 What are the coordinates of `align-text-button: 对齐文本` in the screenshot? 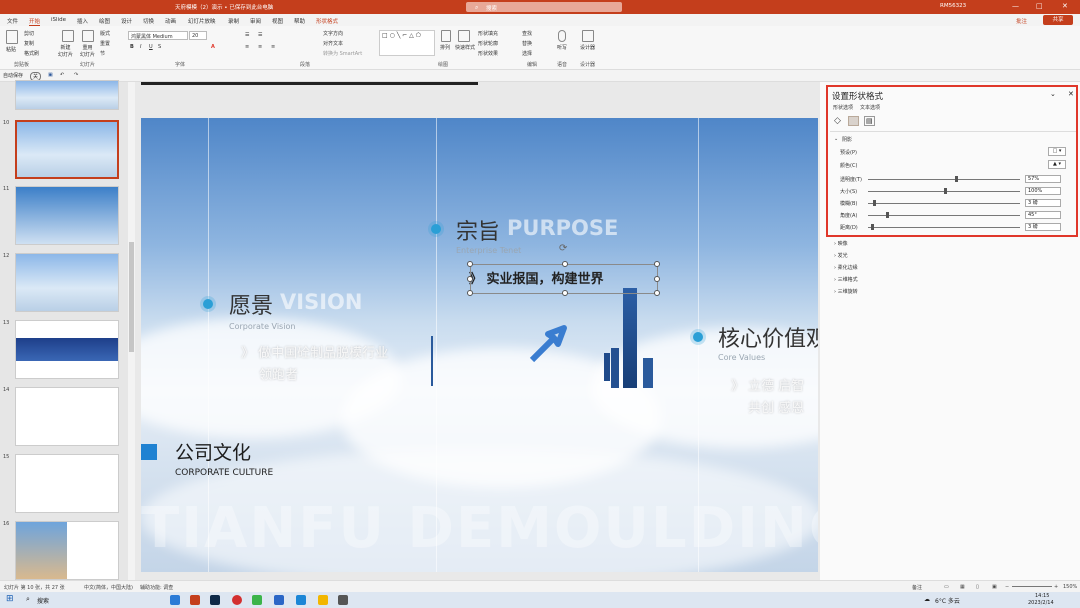 It's located at (333, 43).